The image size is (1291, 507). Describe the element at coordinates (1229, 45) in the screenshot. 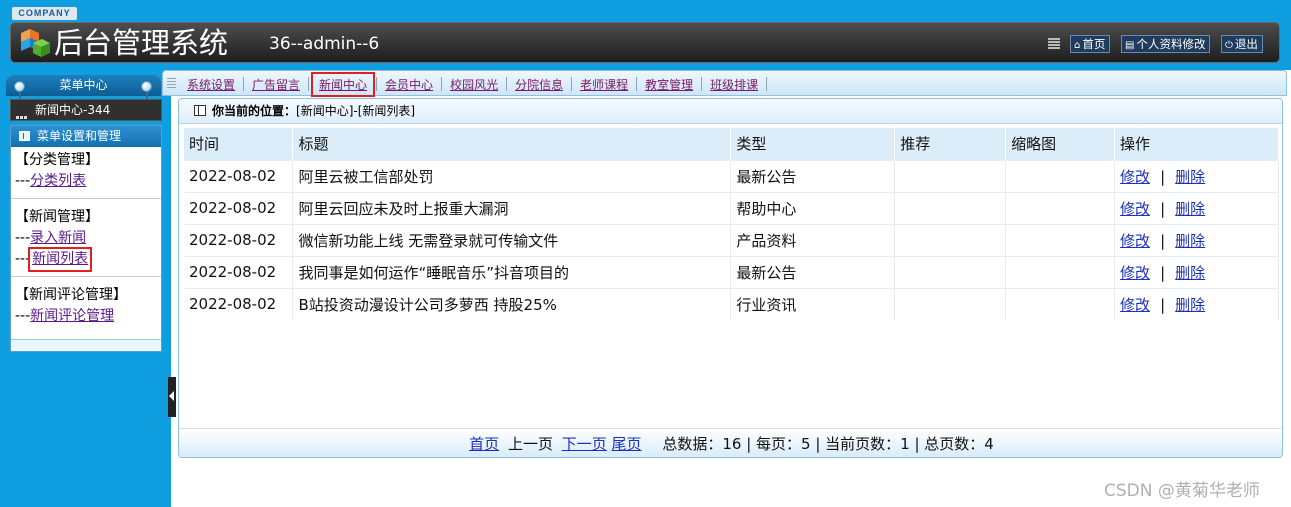

I see `power-icon: ⏻` at that location.